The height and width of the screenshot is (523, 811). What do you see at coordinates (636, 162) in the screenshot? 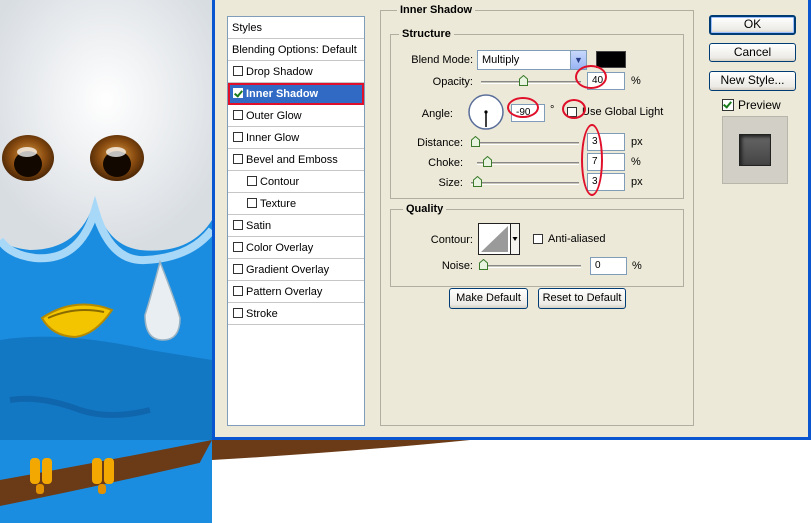
I see `choke-unit: %` at bounding box center [636, 162].